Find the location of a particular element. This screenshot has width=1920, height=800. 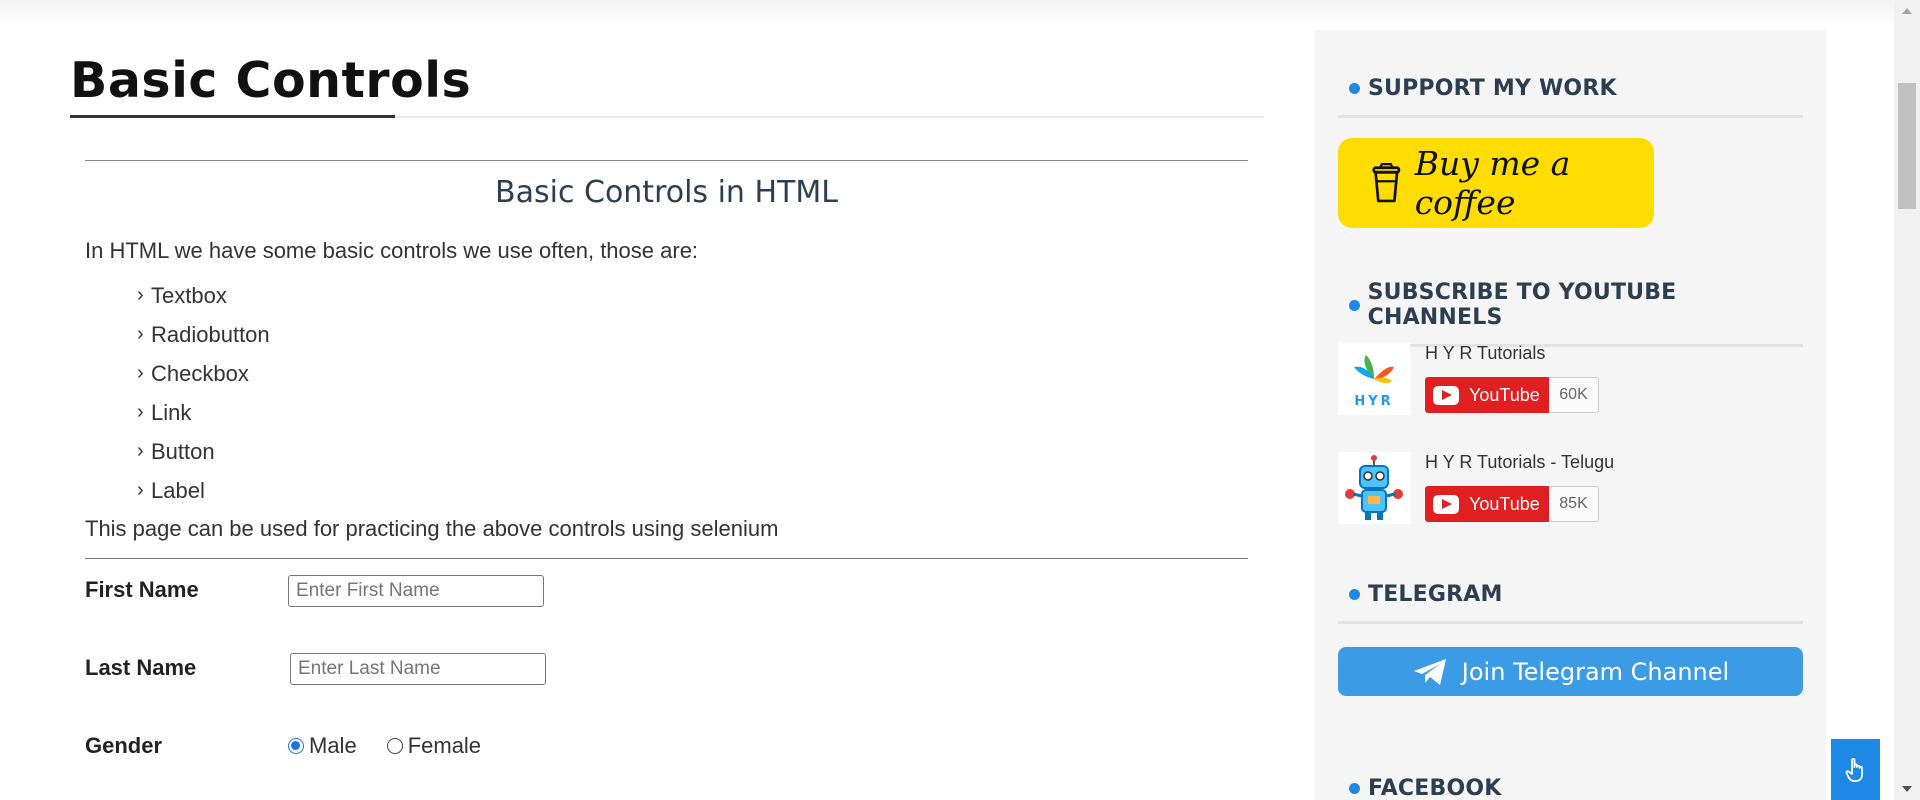

svg-text: HYR is located at coordinates (1373, 401).